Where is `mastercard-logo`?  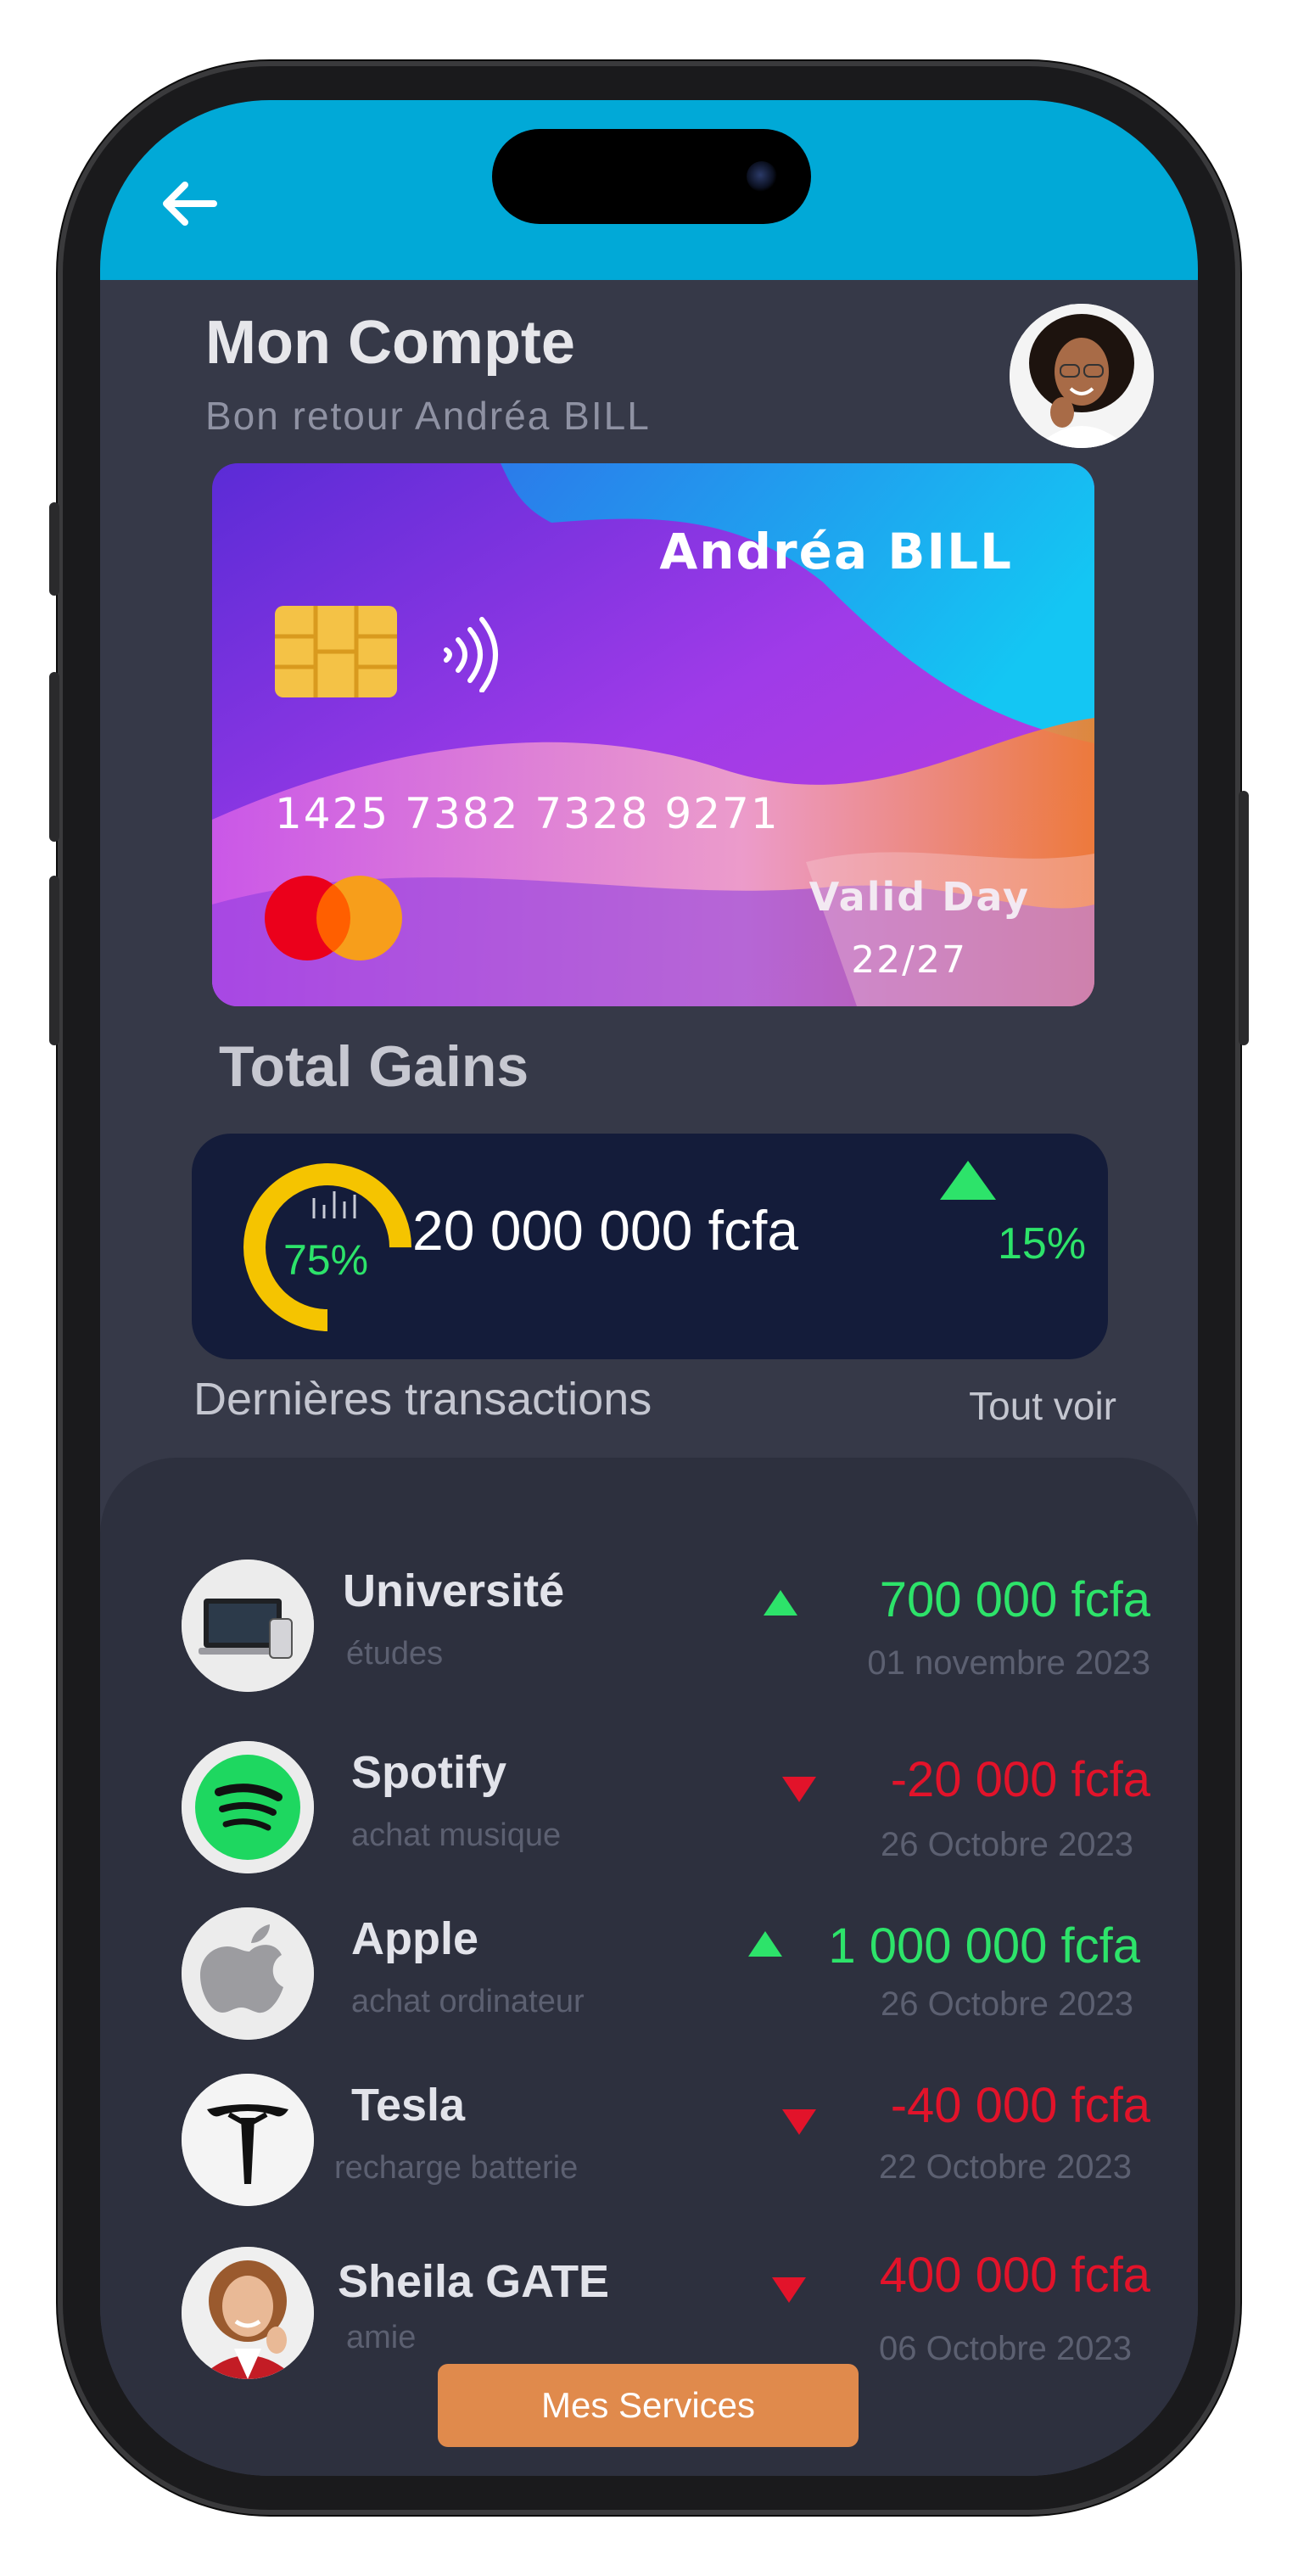 mastercard-logo is located at coordinates (333, 918).